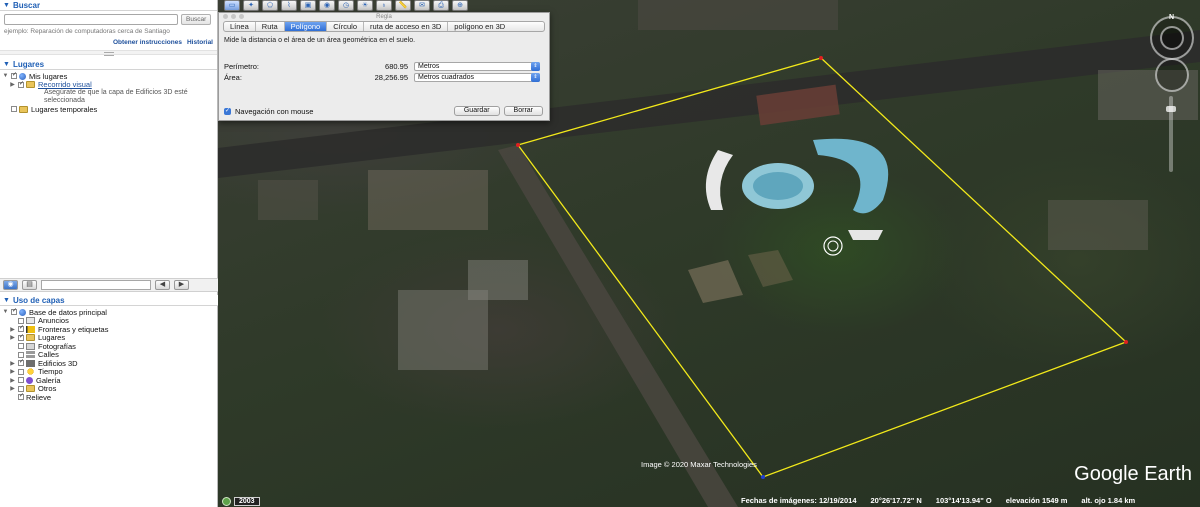  I want to click on google-maps-button: ⊕, so click(460, 5).